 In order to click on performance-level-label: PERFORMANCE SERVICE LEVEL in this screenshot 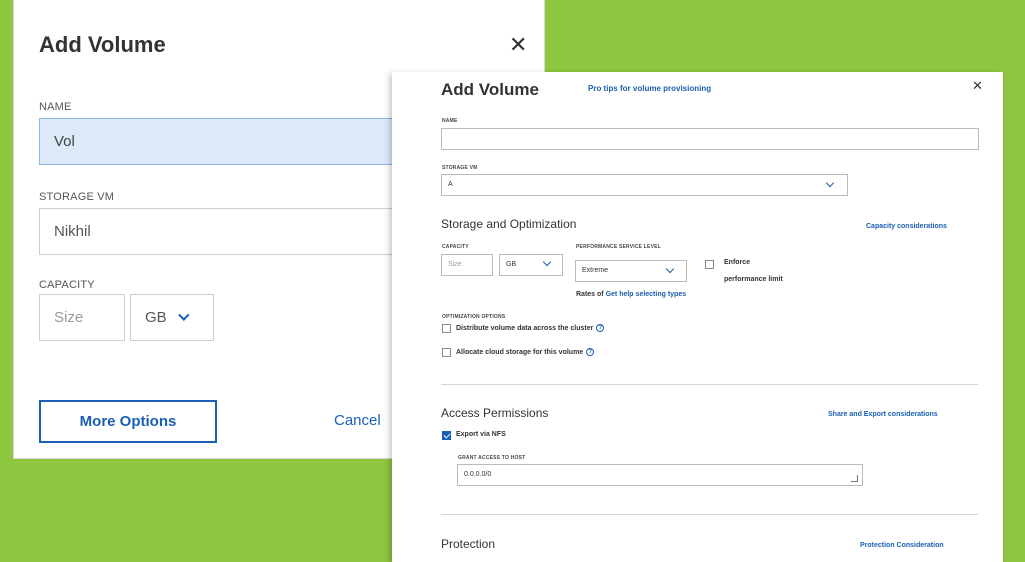, I will do `click(618, 247)`.